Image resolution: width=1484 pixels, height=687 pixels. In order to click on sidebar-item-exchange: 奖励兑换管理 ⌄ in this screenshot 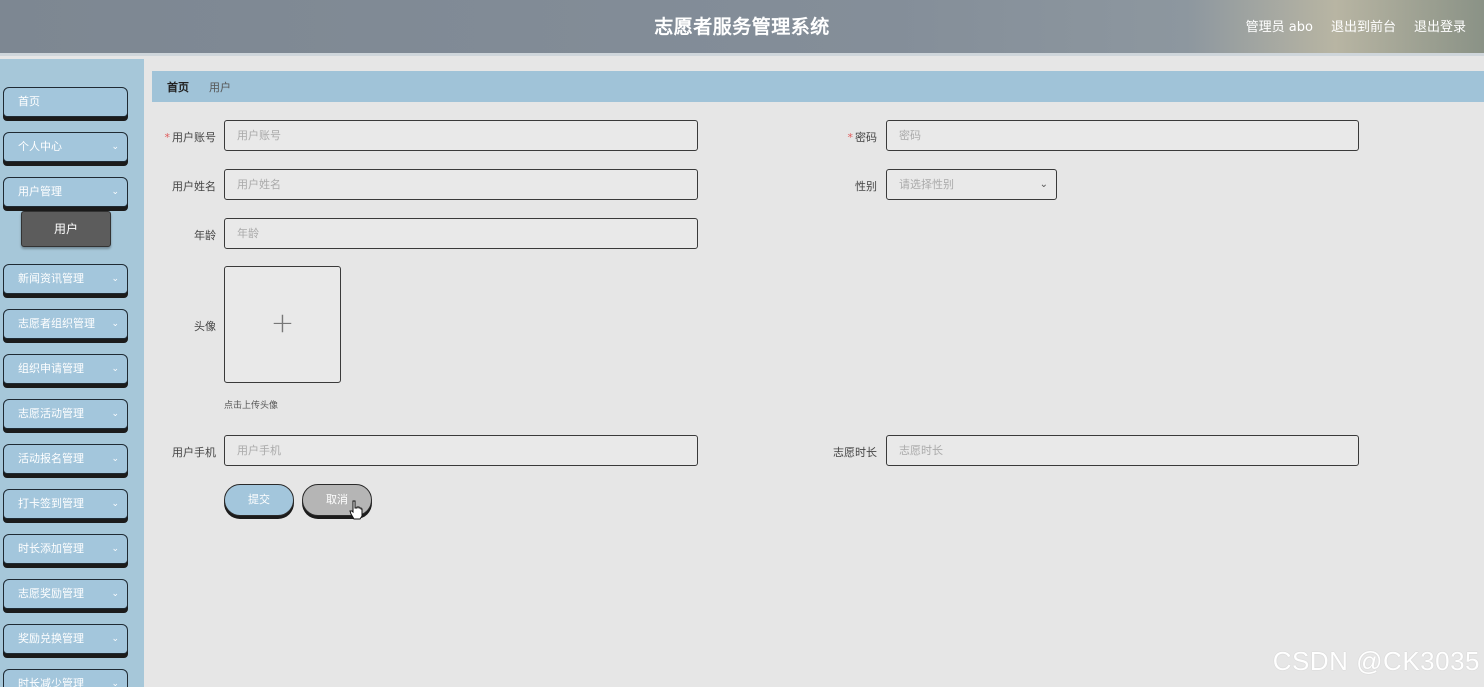, I will do `click(65, 639)`.